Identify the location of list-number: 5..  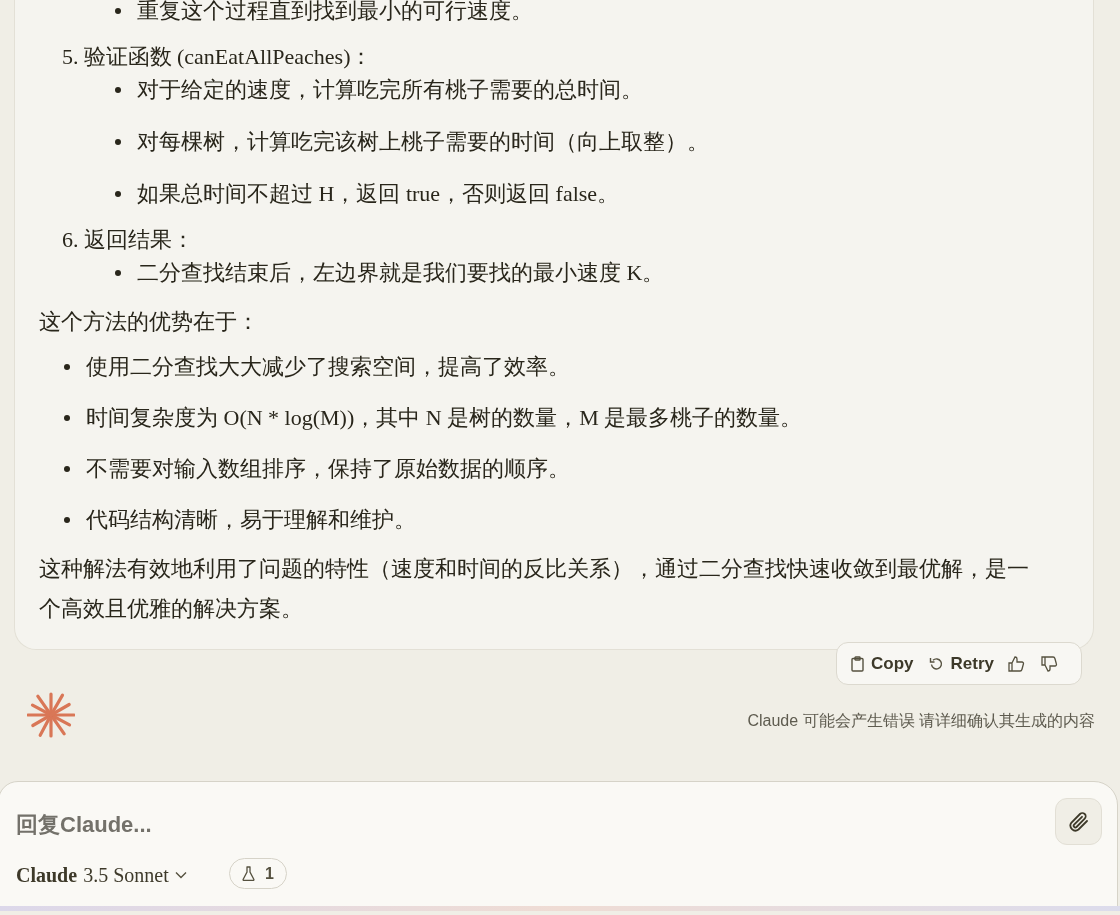
(70, 57).